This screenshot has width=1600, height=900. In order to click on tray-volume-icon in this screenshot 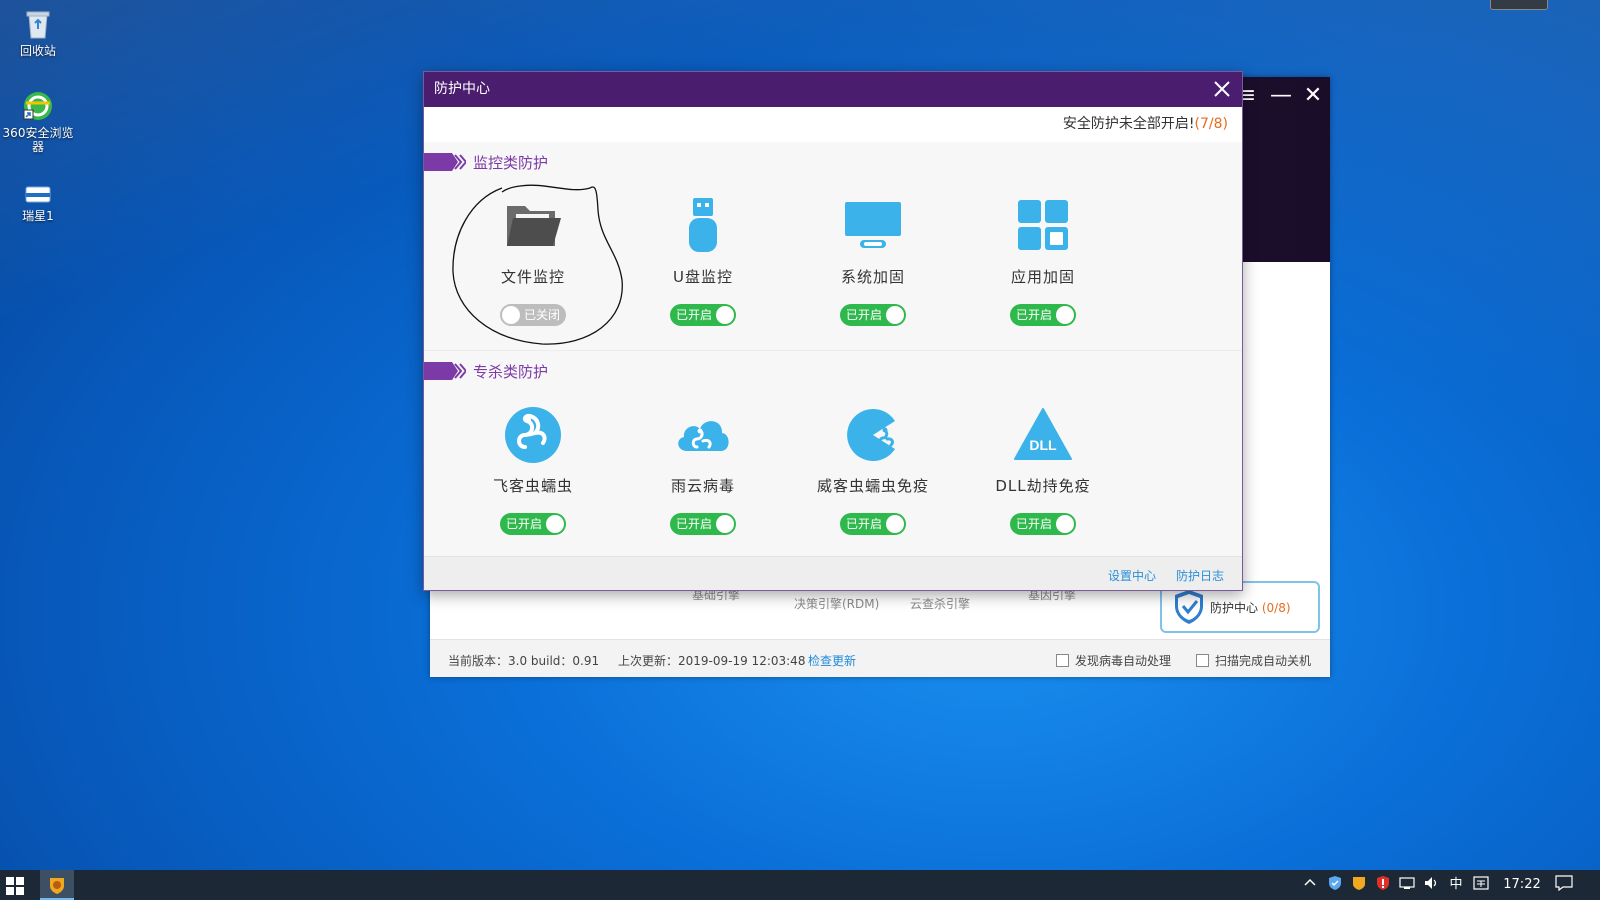, I will do `click(1431, 885)`.